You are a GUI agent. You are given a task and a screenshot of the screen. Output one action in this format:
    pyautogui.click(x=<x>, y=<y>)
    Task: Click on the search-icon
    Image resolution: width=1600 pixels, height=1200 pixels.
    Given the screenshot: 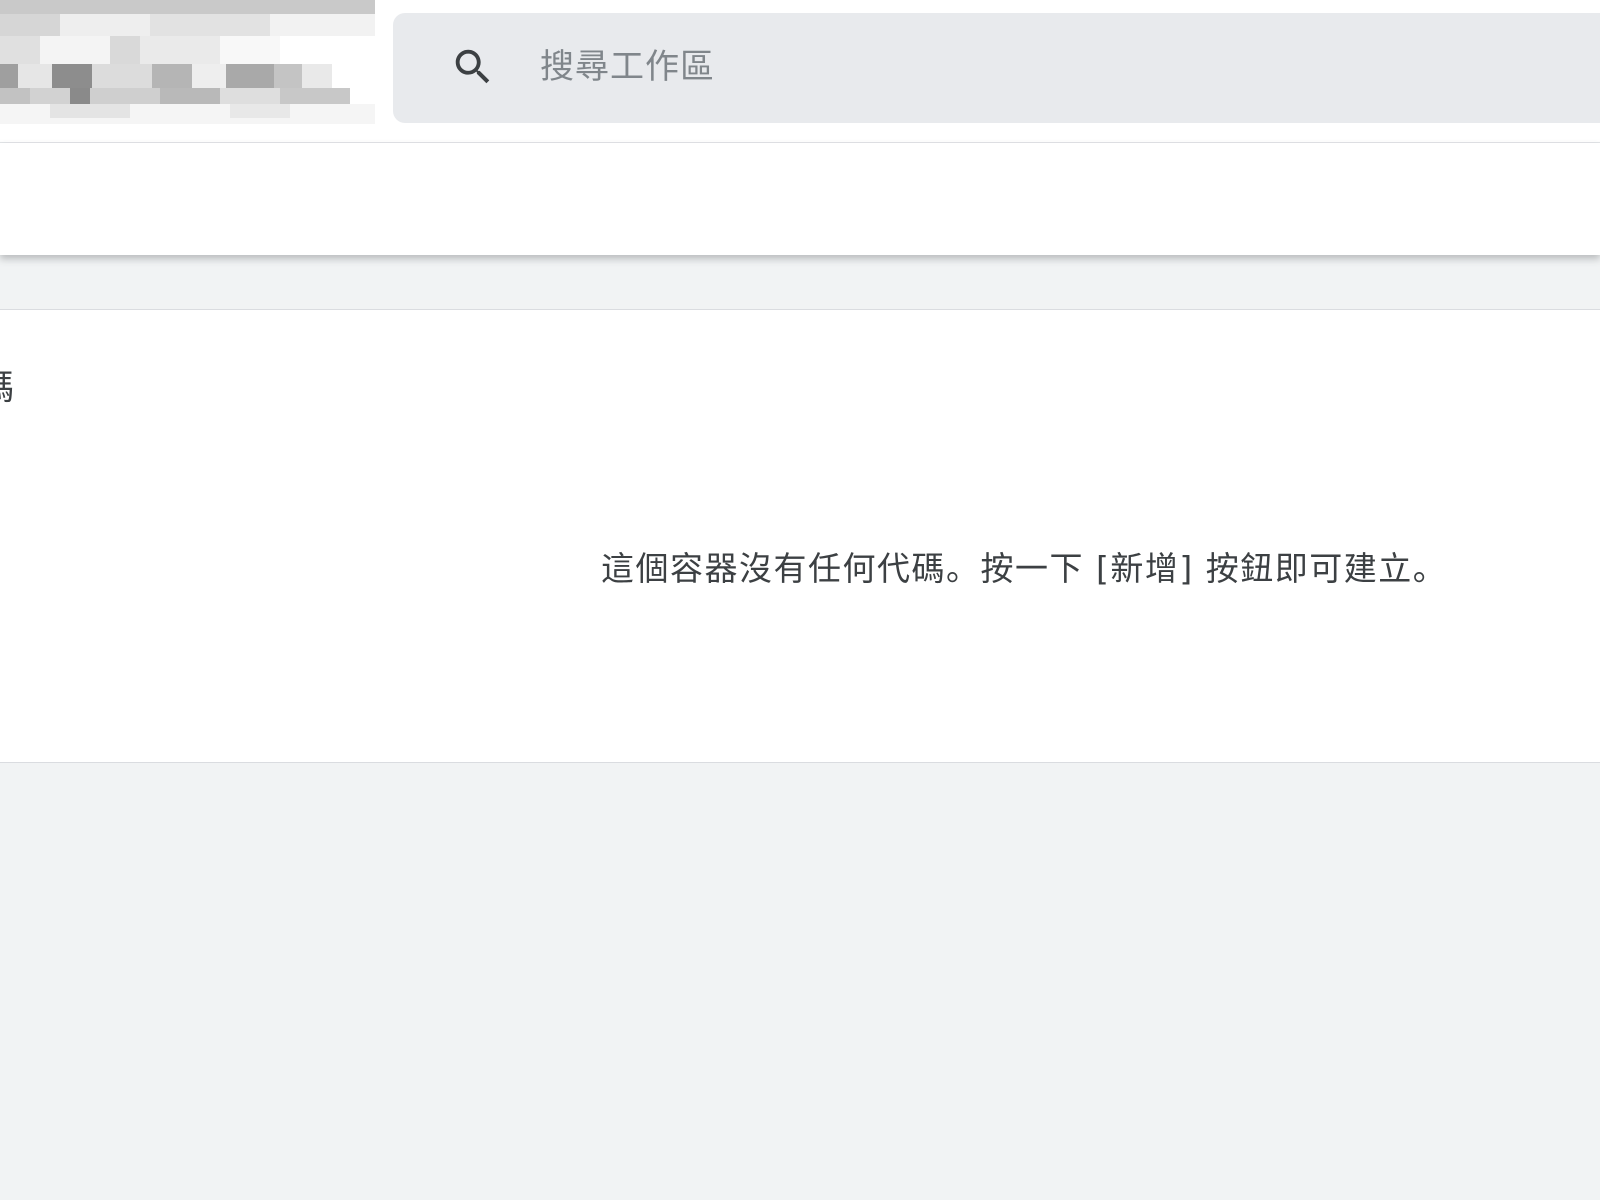 What is the action you would take?
    pyautogui.click(x=473, y=67)
    